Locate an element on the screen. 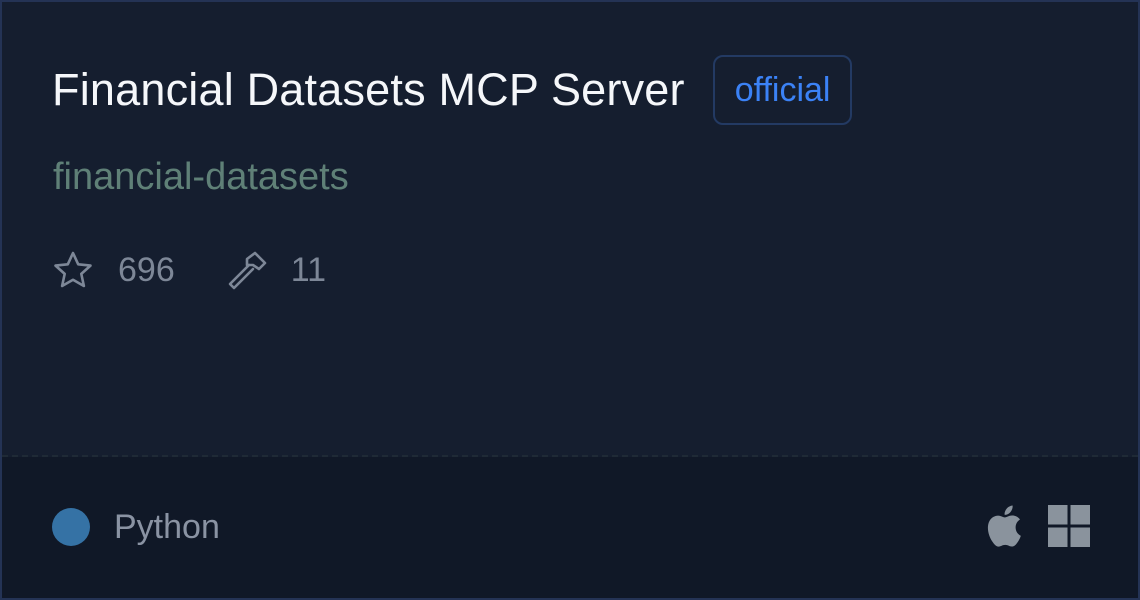  platform-icons is located at coordinates (1038, 526).